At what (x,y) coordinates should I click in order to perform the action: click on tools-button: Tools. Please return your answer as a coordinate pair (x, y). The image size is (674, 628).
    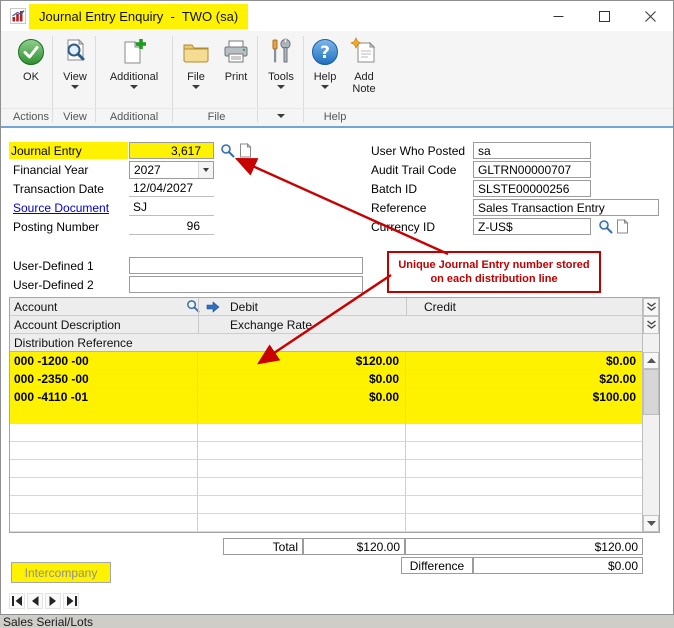
    Looking at the image, I should click on (281, 72).